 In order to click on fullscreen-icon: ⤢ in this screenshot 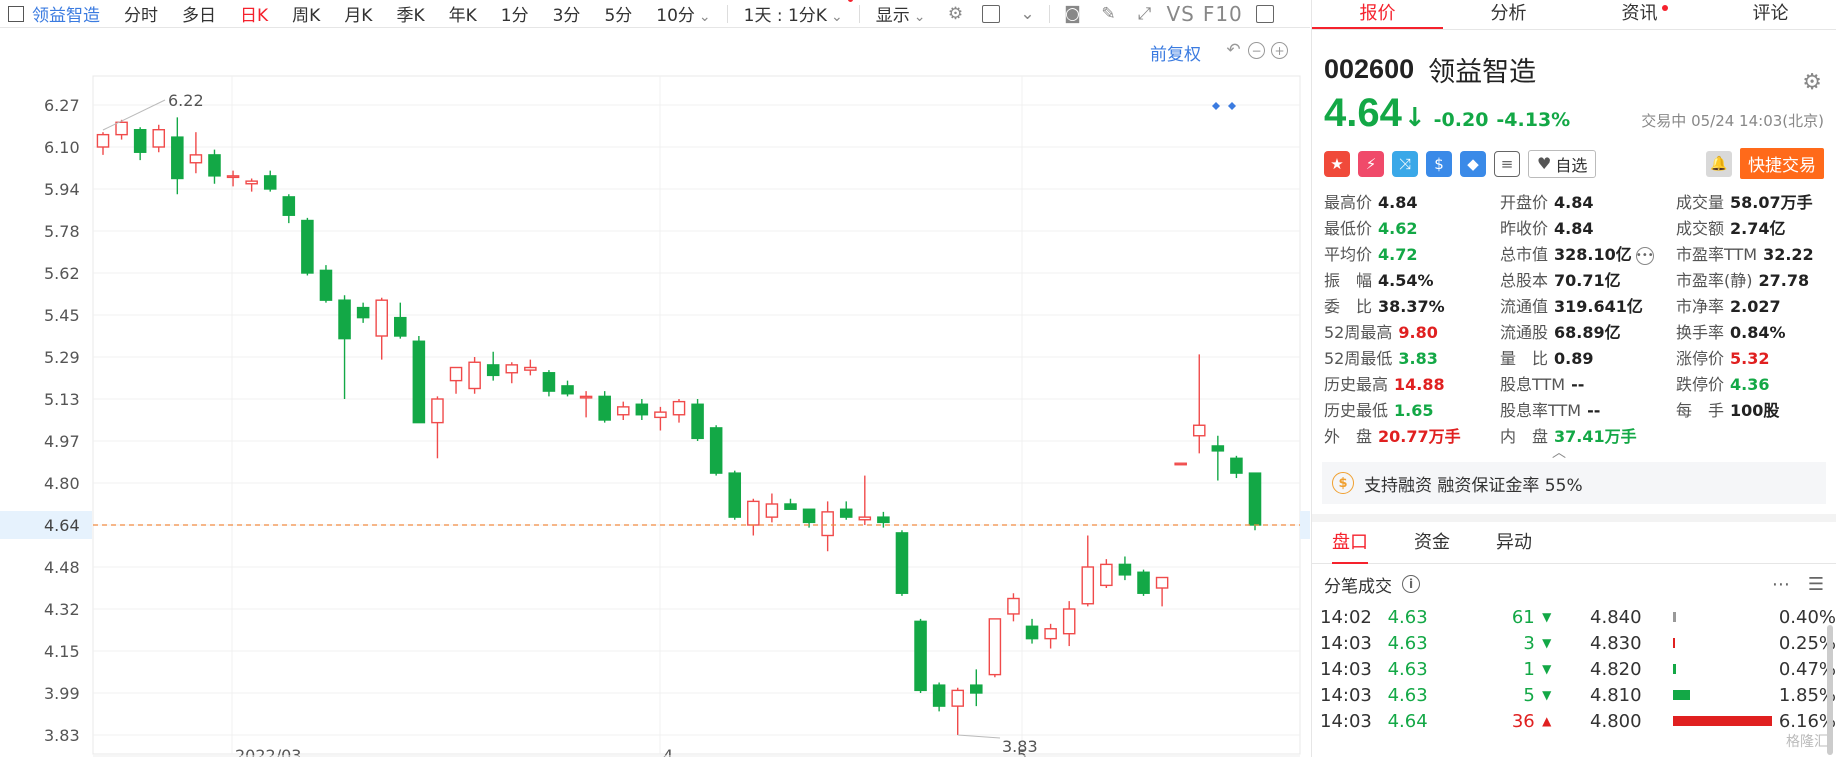, I will do `click(1144, 14)`.